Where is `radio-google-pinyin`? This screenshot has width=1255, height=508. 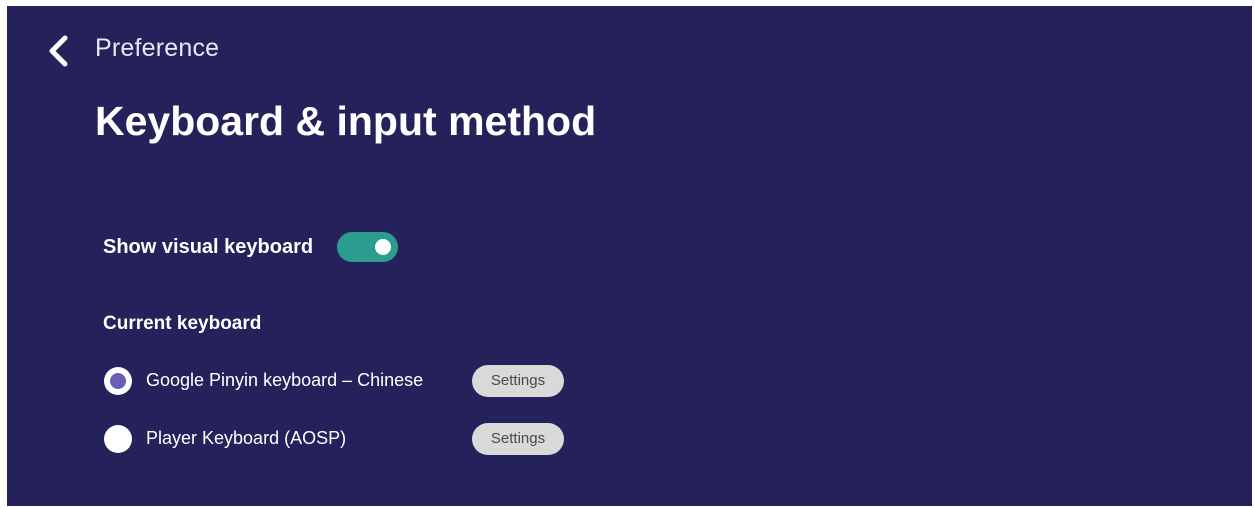
radio-google-pinyin is located at coordinates (118, 381).